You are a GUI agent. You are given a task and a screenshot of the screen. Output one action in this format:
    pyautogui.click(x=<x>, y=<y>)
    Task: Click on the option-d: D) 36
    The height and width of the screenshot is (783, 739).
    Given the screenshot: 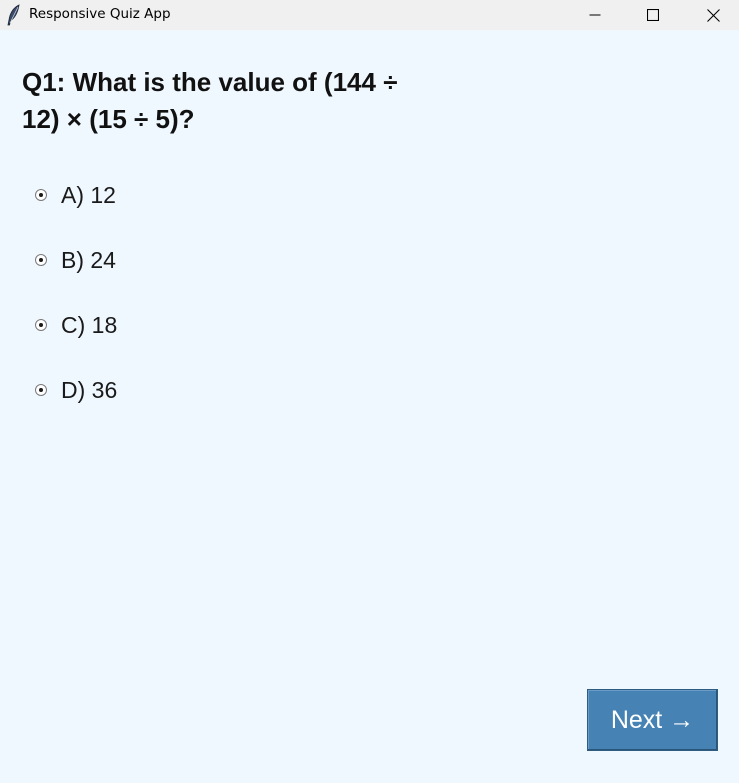 What is the action you would take?
    pyautogui.click(x=76, y=390)
    